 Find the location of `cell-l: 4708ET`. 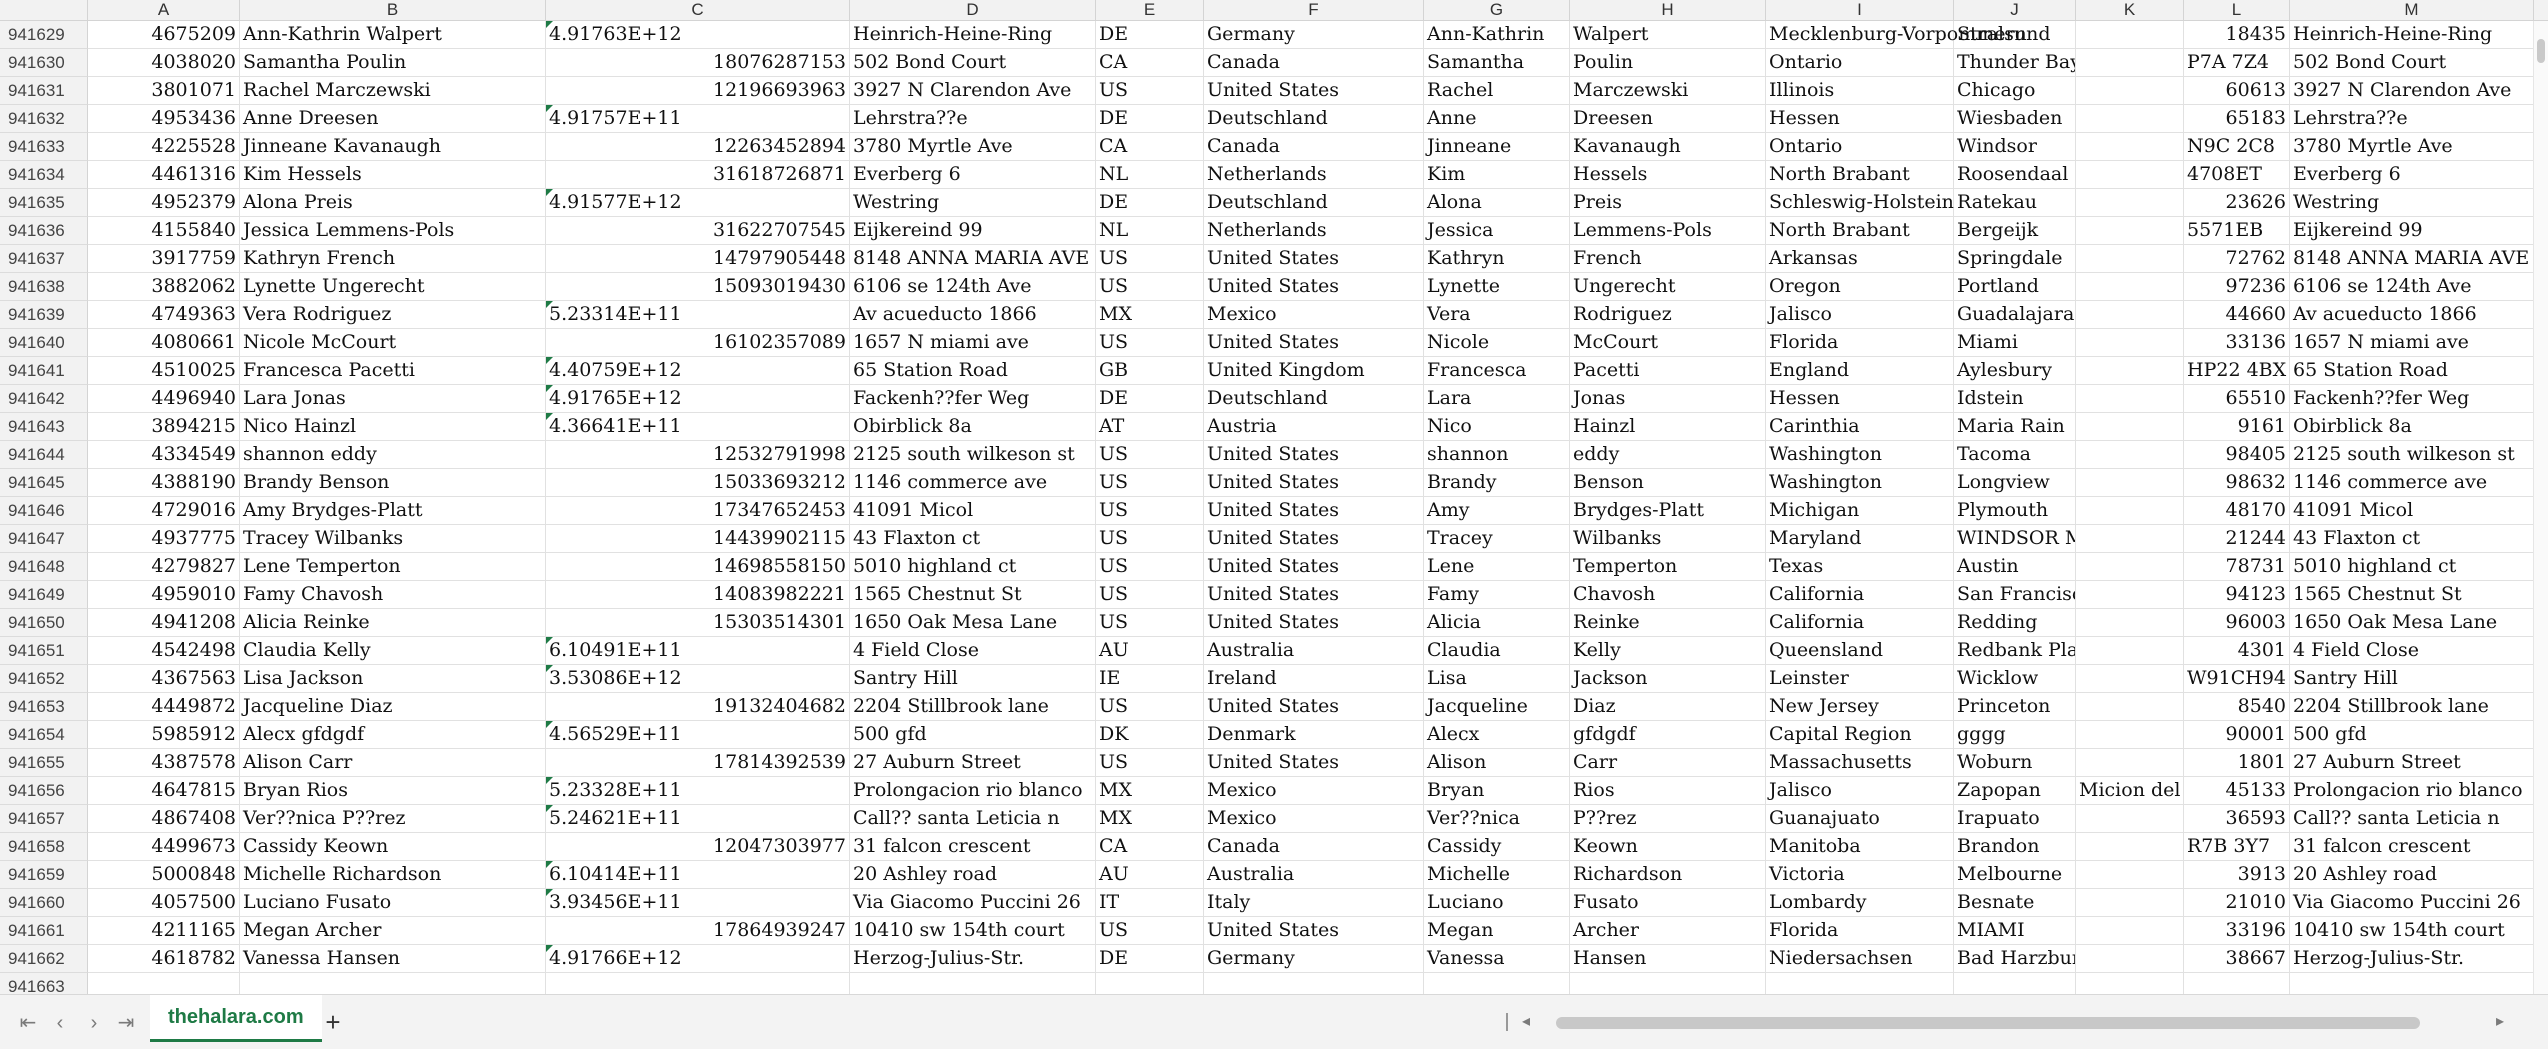

cell-l: 4708ET is located at coordinates (2237, 175).